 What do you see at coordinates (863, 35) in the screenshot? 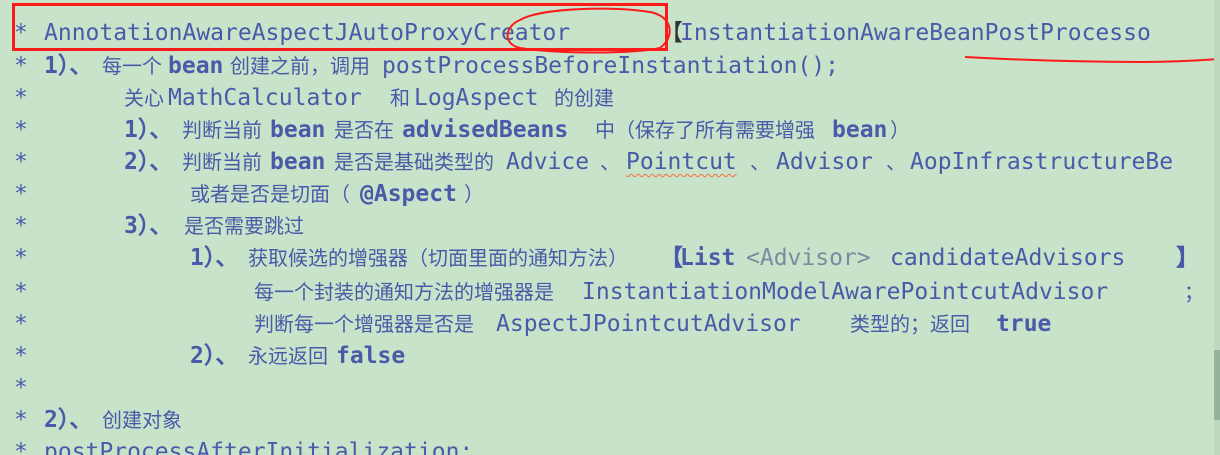
I see `annotation-overlay` at bounding box center [863, 35].